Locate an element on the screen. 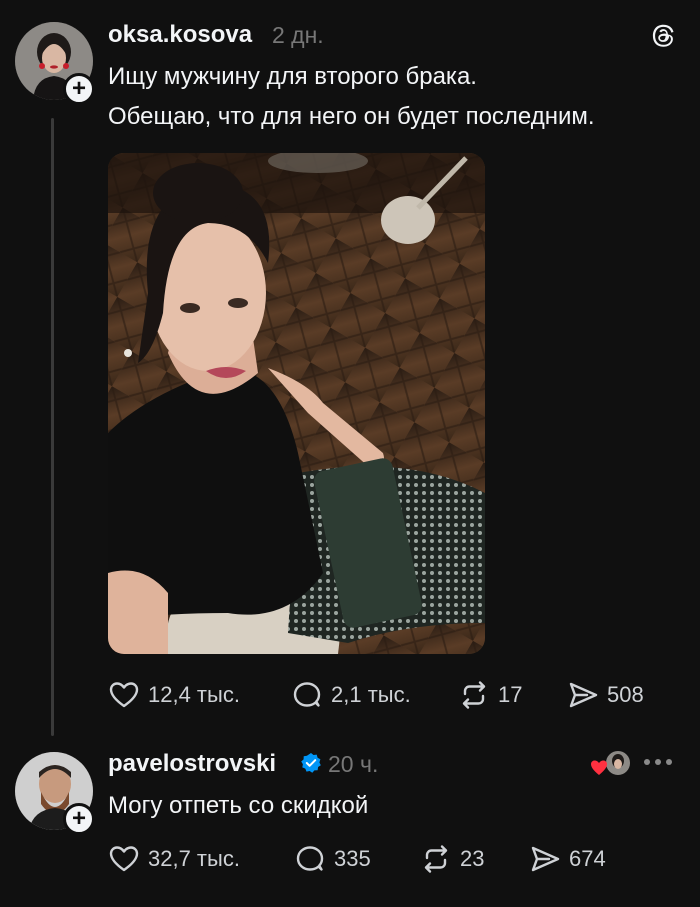 The height and width of the screenshot is (907, 700). reply-text: Могу отпеть со скидкой is located at coordinates (238, 805).